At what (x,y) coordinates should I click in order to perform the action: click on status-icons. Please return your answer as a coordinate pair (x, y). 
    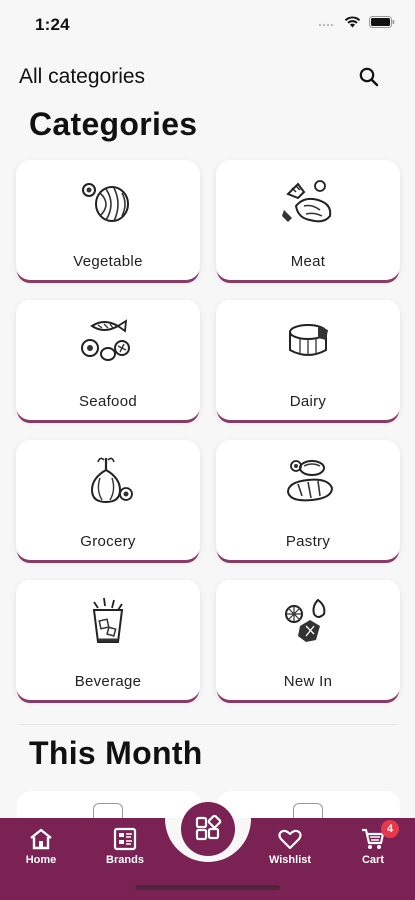
    Looking at the image, I should click on (356, 22).